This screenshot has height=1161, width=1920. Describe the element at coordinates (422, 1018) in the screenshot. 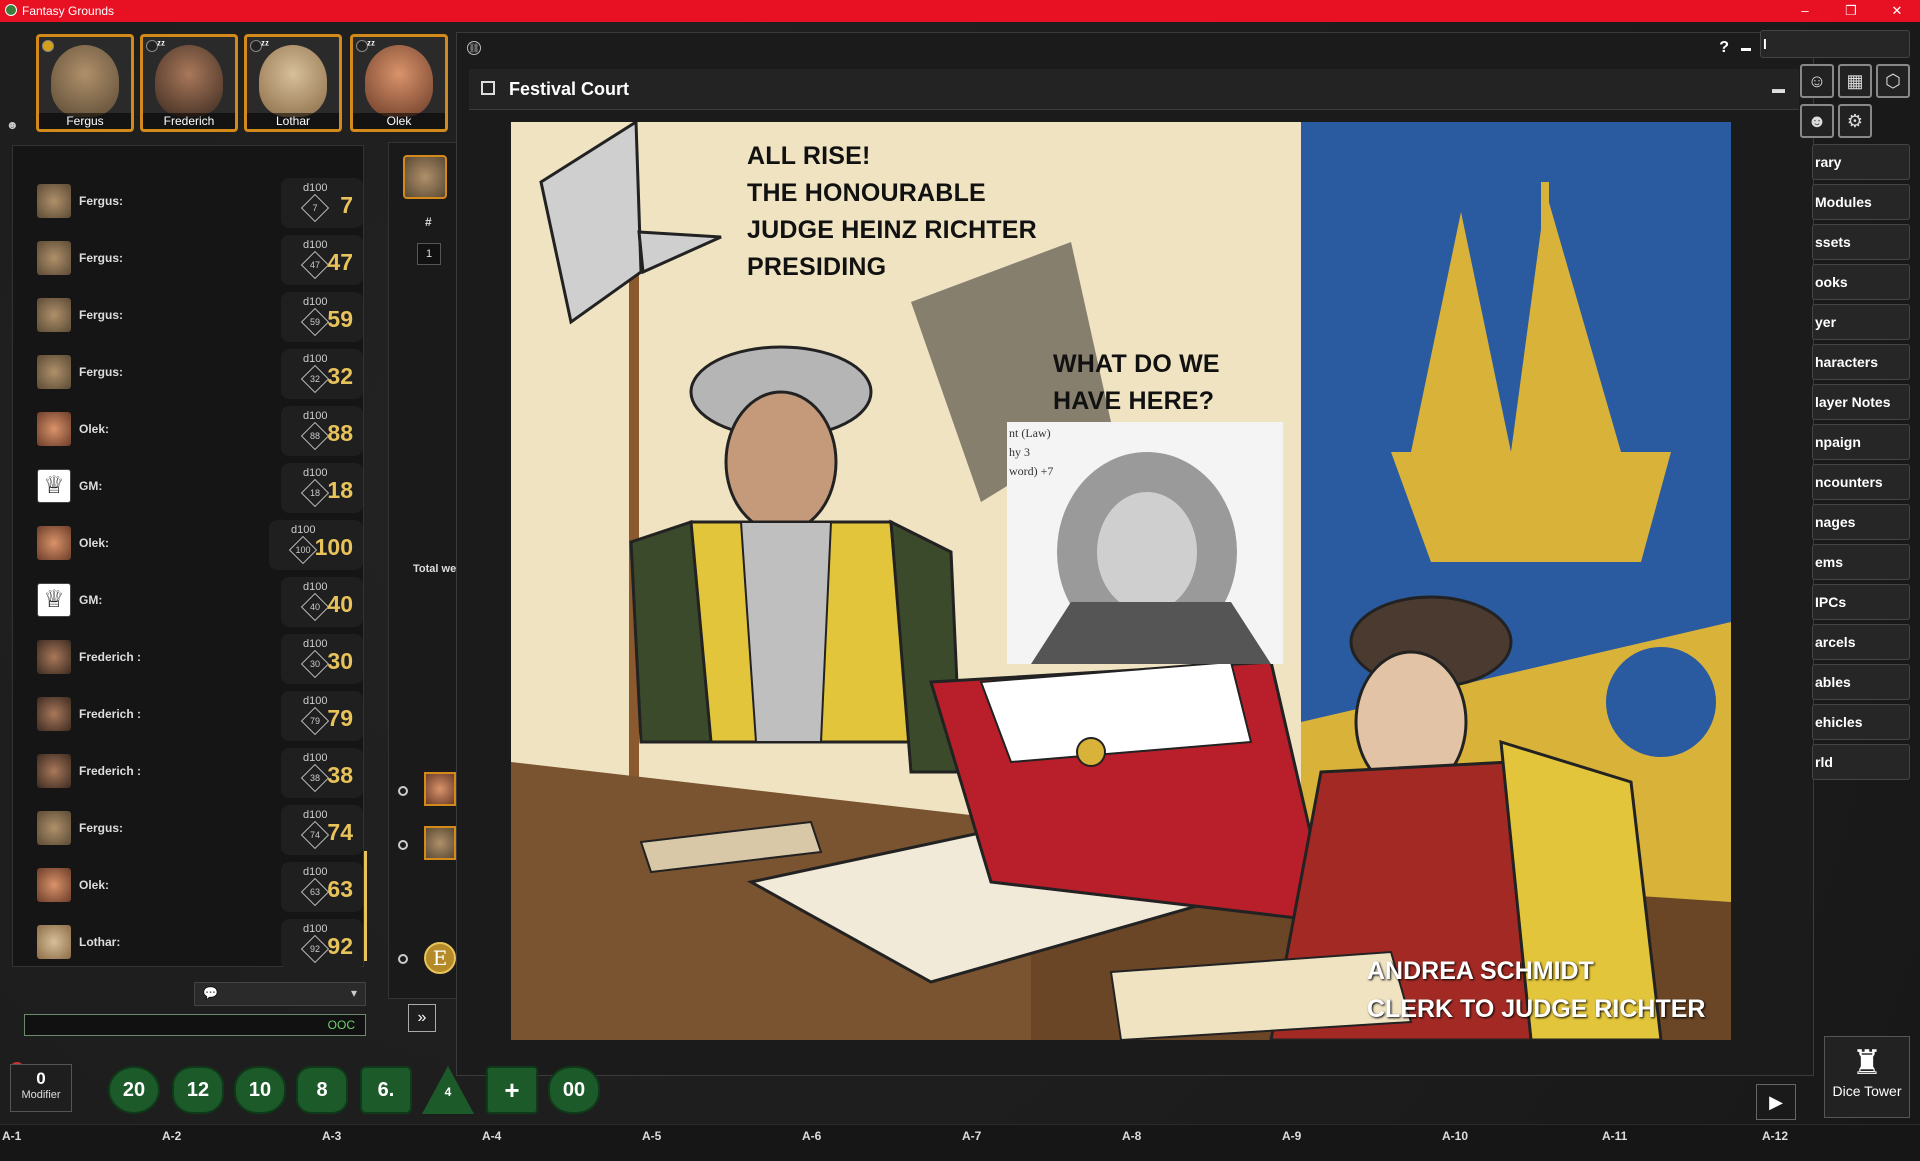

I see `fast-forward-button: »` at that location.